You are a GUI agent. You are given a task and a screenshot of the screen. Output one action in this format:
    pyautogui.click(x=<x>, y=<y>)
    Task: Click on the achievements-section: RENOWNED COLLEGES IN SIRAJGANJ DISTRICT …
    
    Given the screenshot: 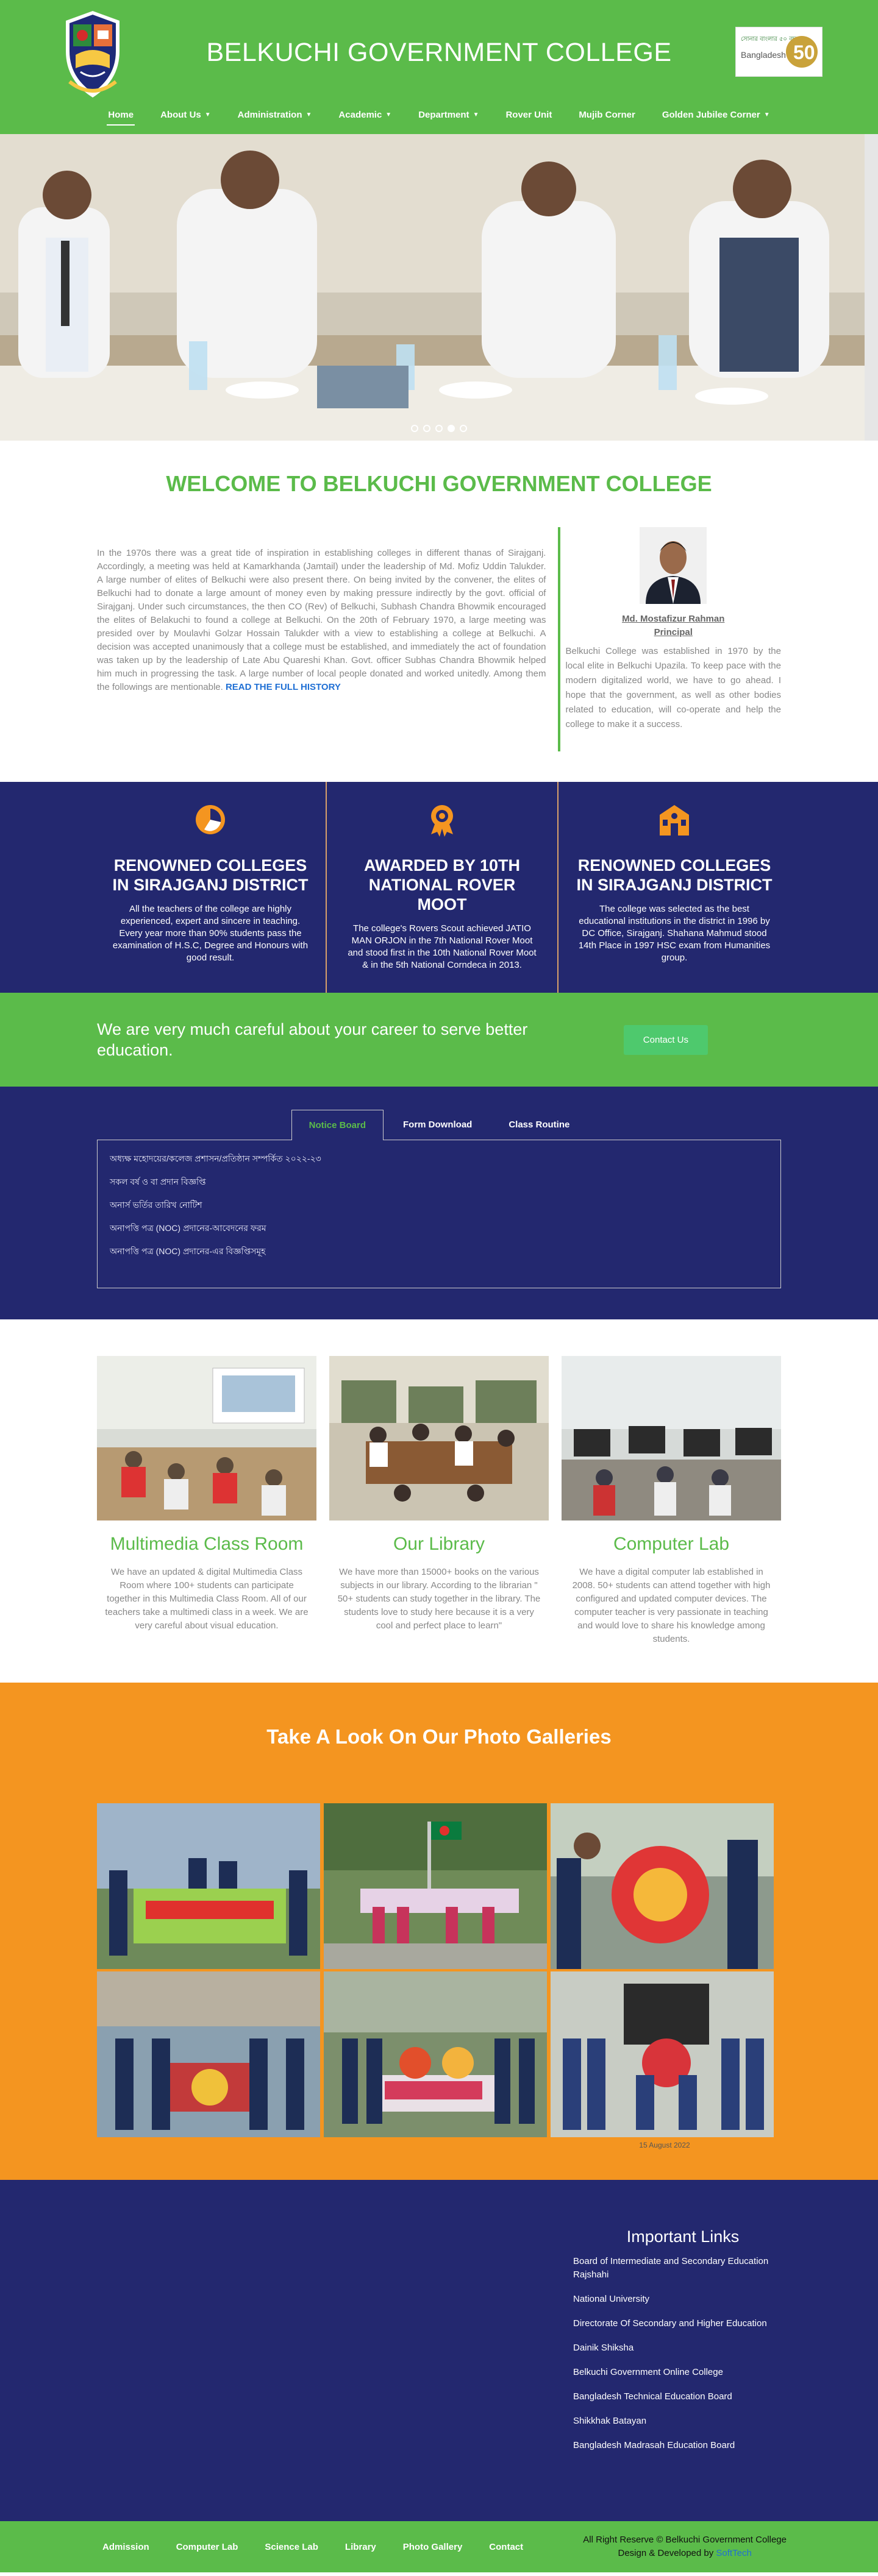 What is the action you would take?
    pyautogui.click(x=439, y=888)
    